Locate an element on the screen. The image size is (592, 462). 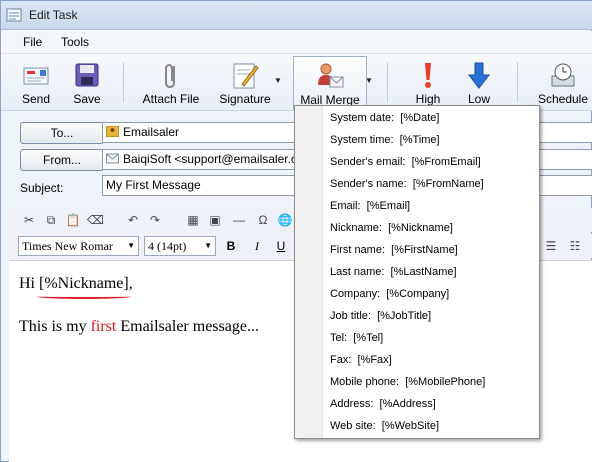
merge-field-email: Email: [%Email] is located at coordinates (370, 206).